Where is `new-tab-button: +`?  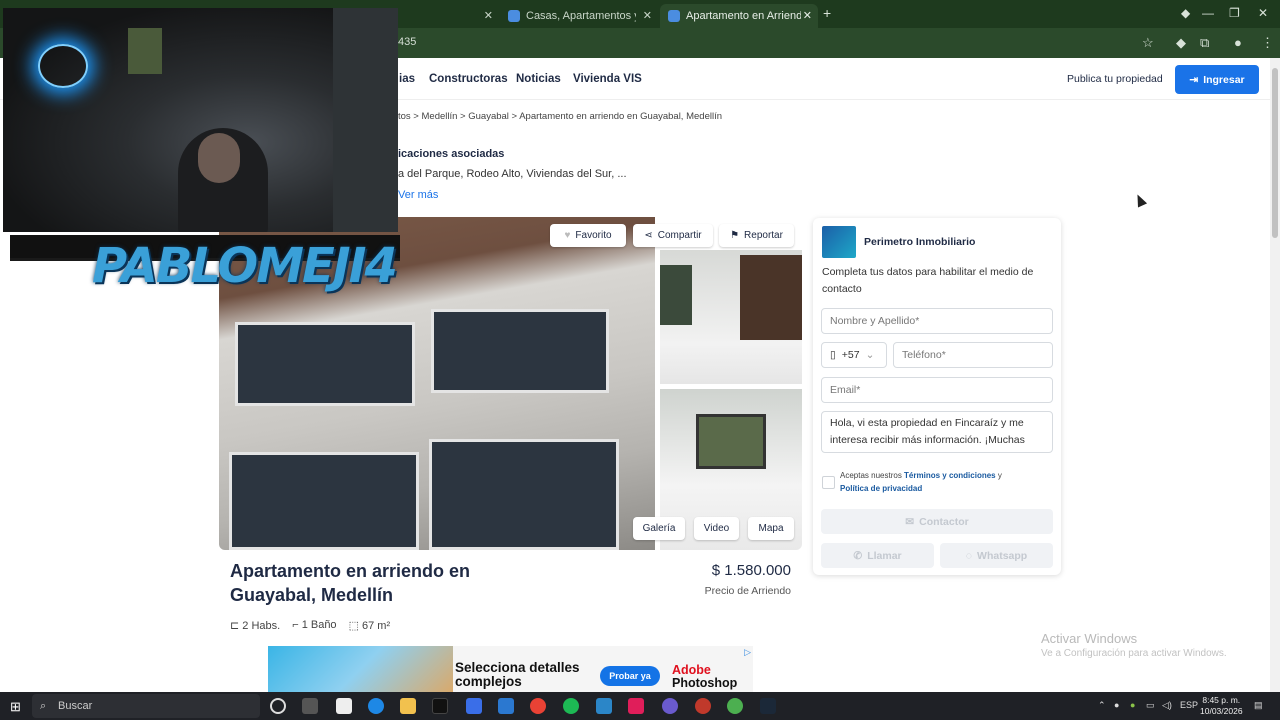
new-tab-button: + is located at coordinates (827, 13).